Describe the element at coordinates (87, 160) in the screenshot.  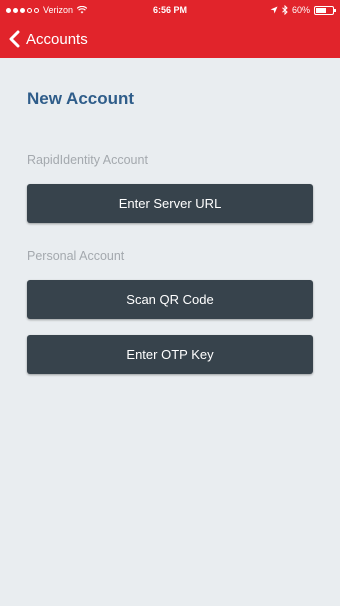
I see `section-label-rapididentity: RapidIdentity Account` at that location.